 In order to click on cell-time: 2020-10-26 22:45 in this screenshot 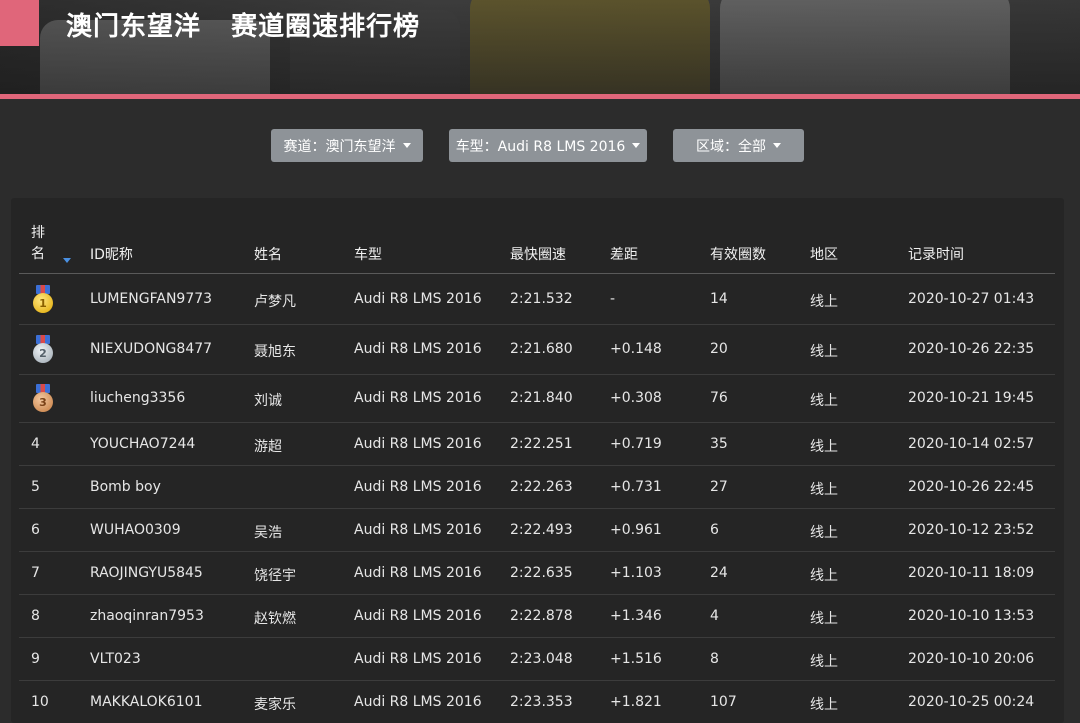, I will do `click(971, 487)`.